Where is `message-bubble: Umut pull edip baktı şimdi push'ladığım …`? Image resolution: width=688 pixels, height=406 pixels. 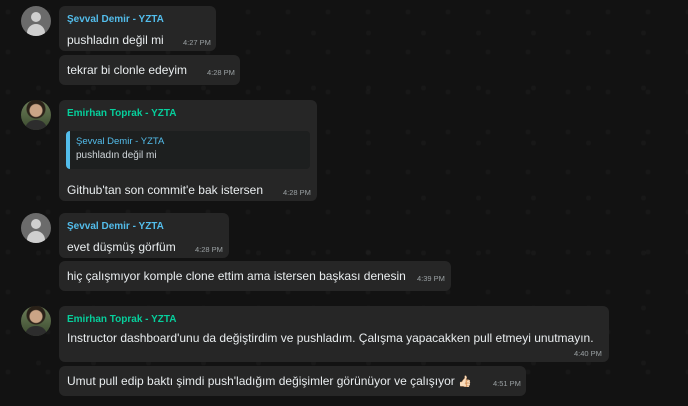 message-bubble: Umut pull edip baktı şimdi push'ladığım … is located at coordinates (292, 381).